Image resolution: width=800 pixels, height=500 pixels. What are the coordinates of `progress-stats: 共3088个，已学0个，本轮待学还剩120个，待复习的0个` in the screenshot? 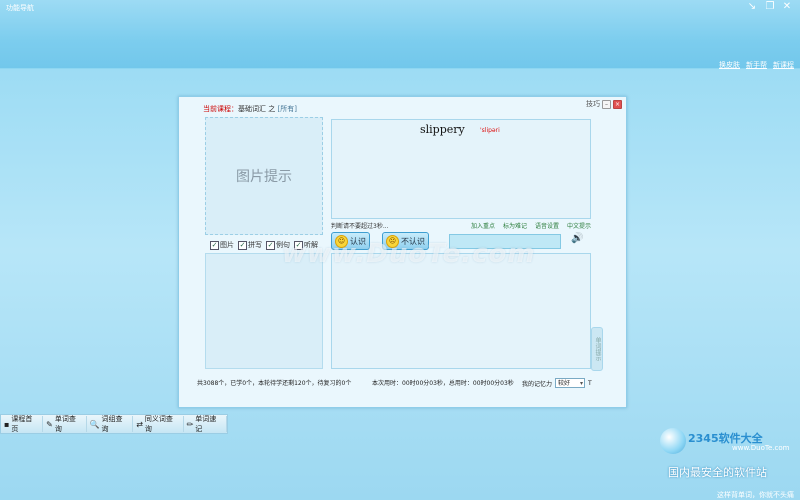 It's located at (274, 383).